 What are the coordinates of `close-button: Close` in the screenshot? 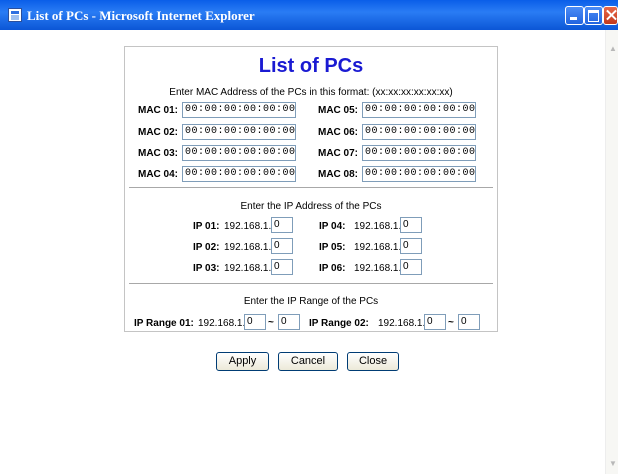 It's located at (373, 361).